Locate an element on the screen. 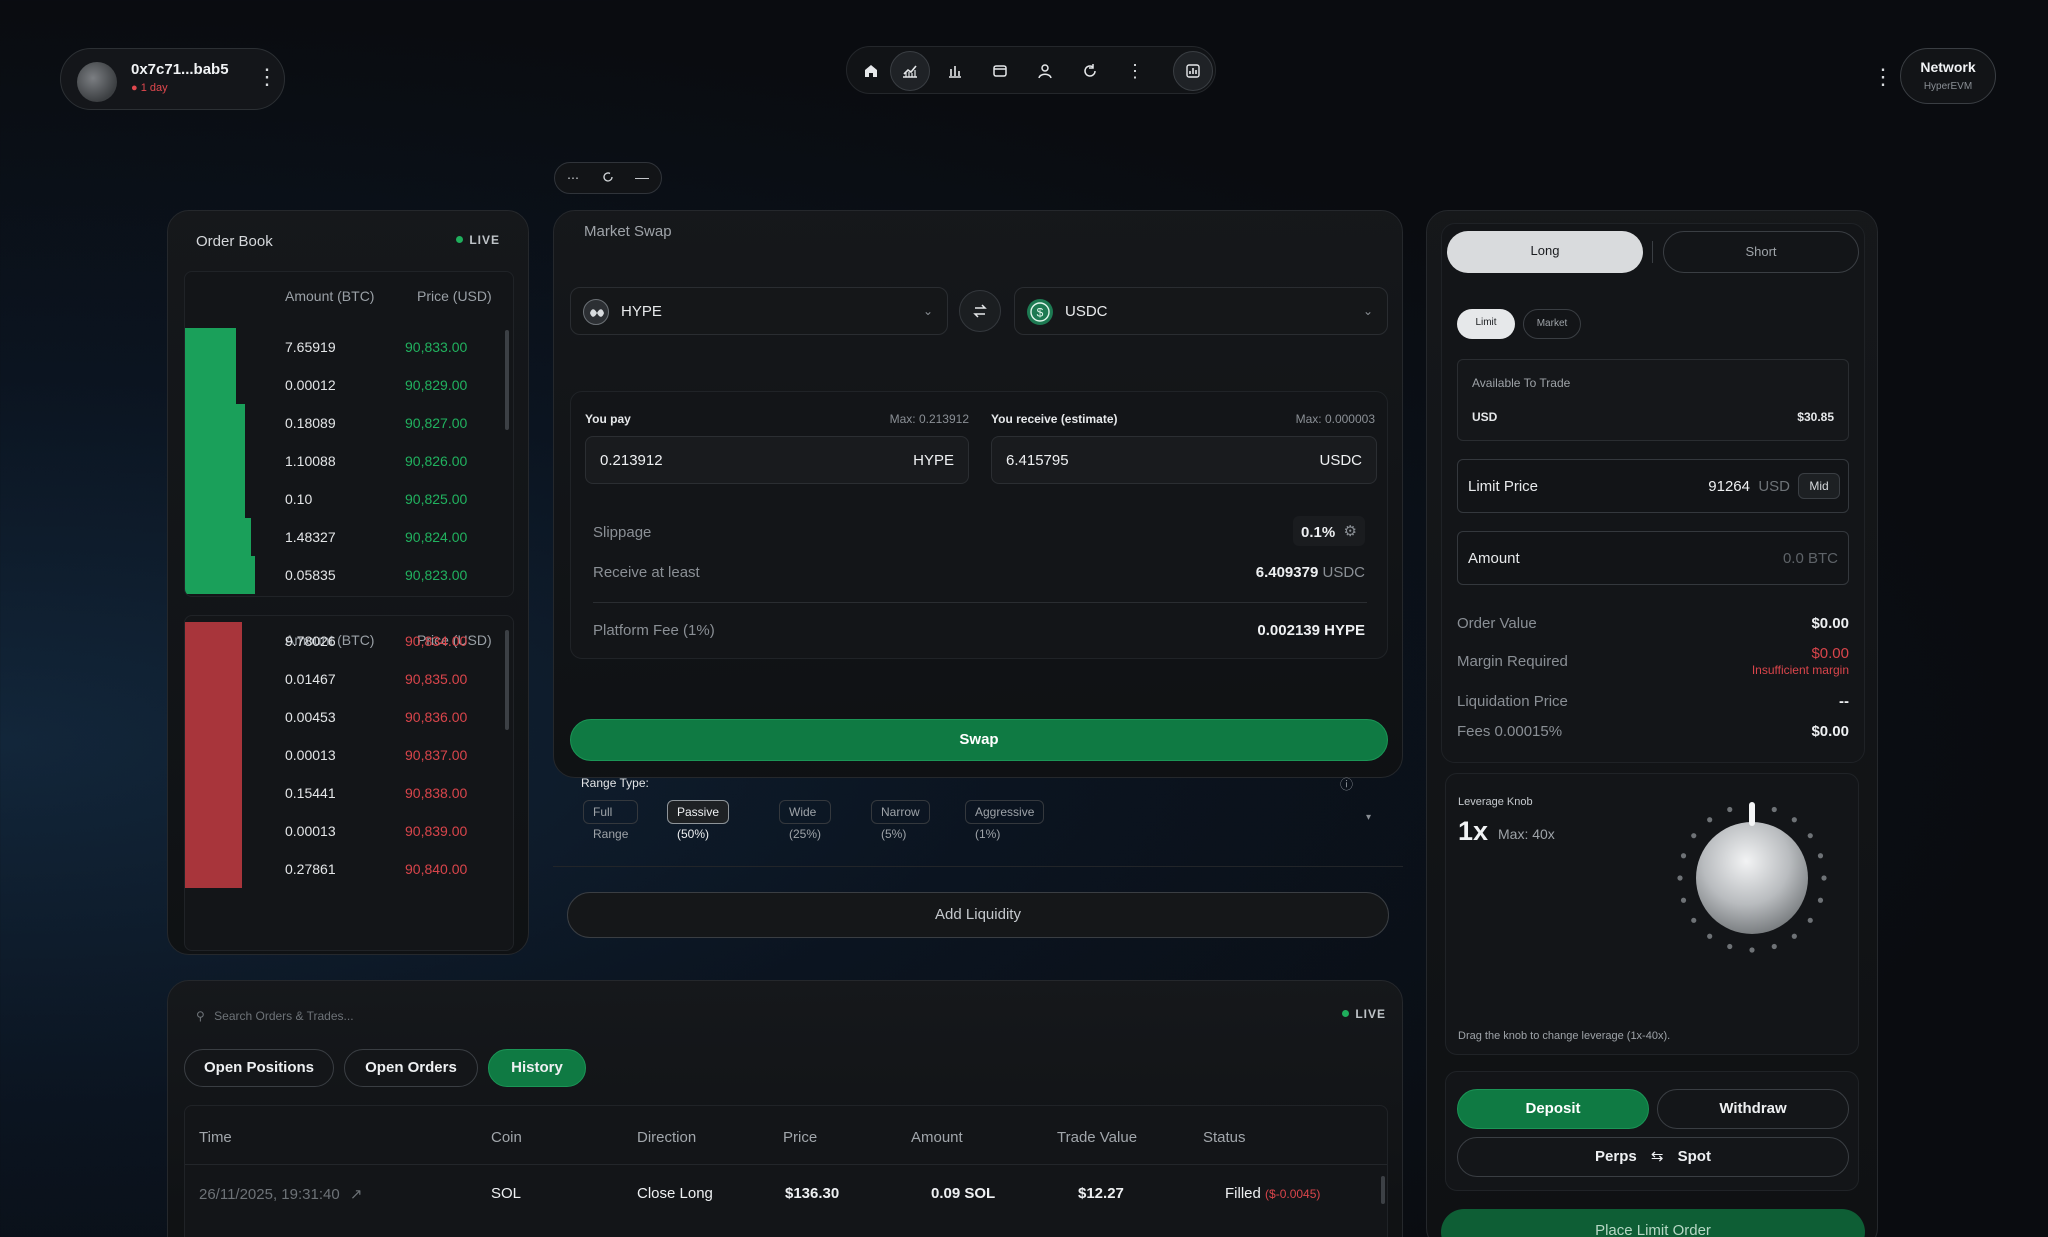  amount-field: Amount 0.0 BTC is located at coordinates (1653, 558).